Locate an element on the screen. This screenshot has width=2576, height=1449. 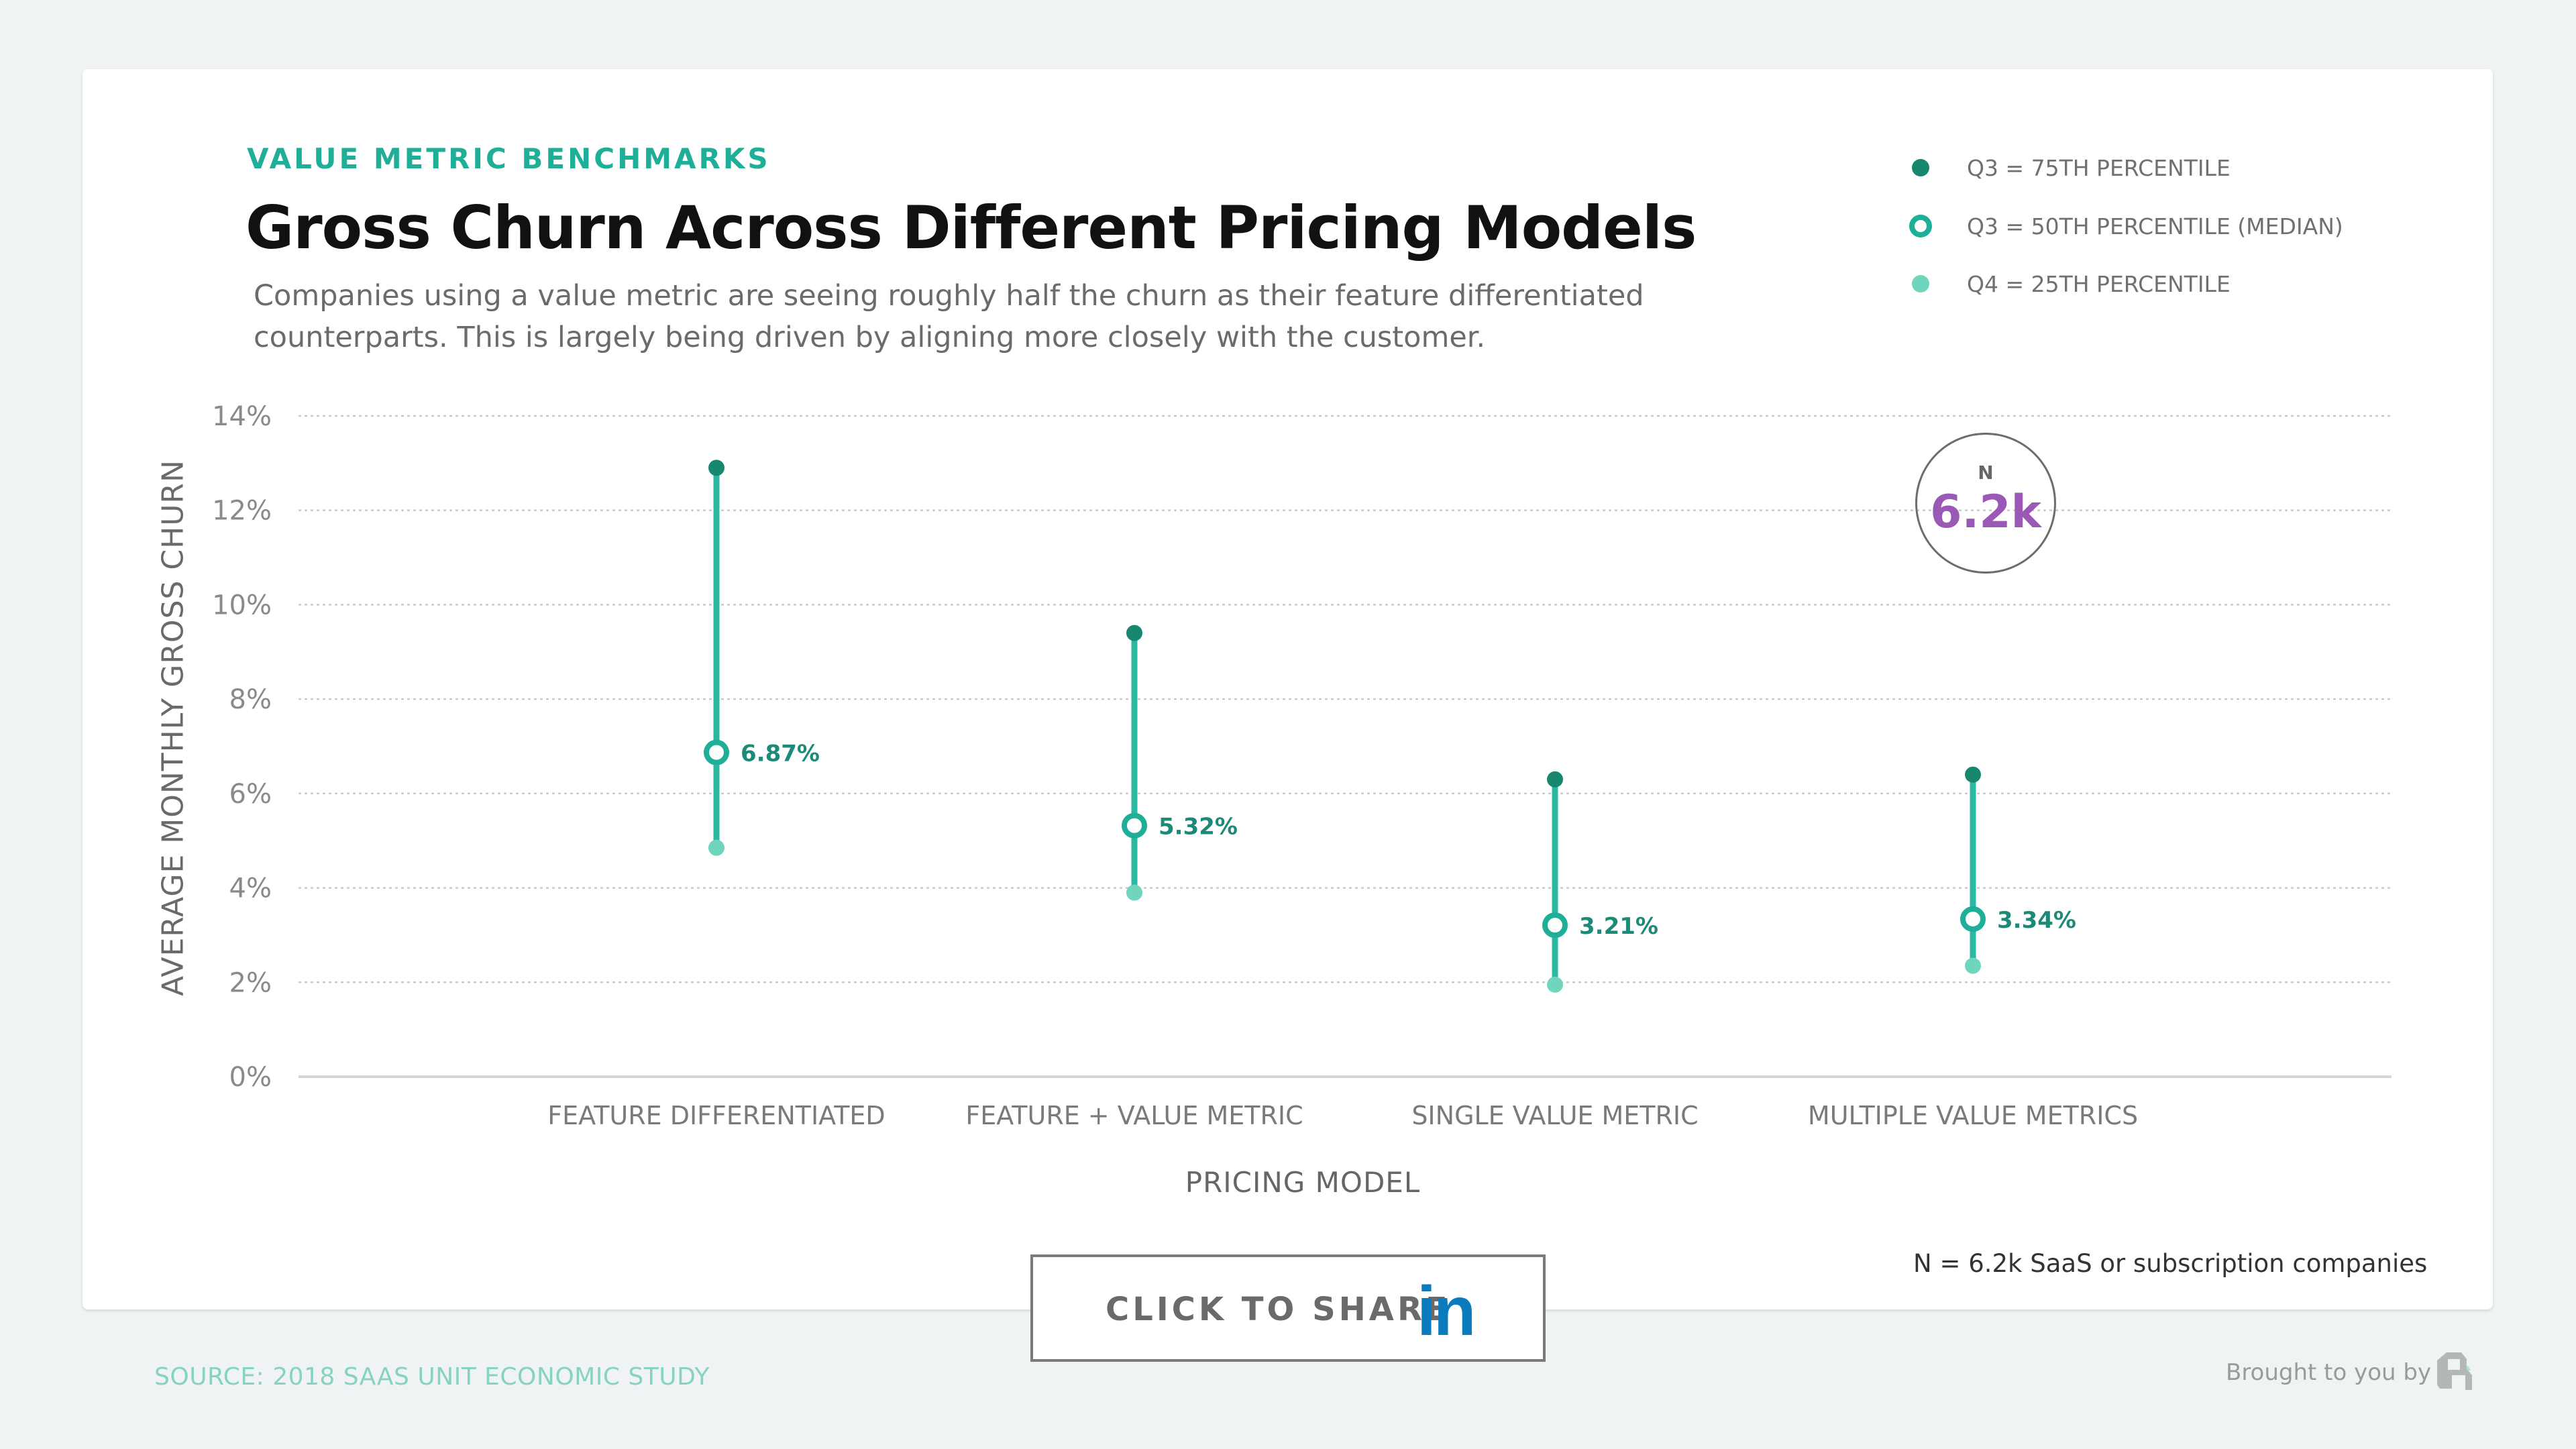
y-tick-label: 0% is located at coordinates (250, 1077).